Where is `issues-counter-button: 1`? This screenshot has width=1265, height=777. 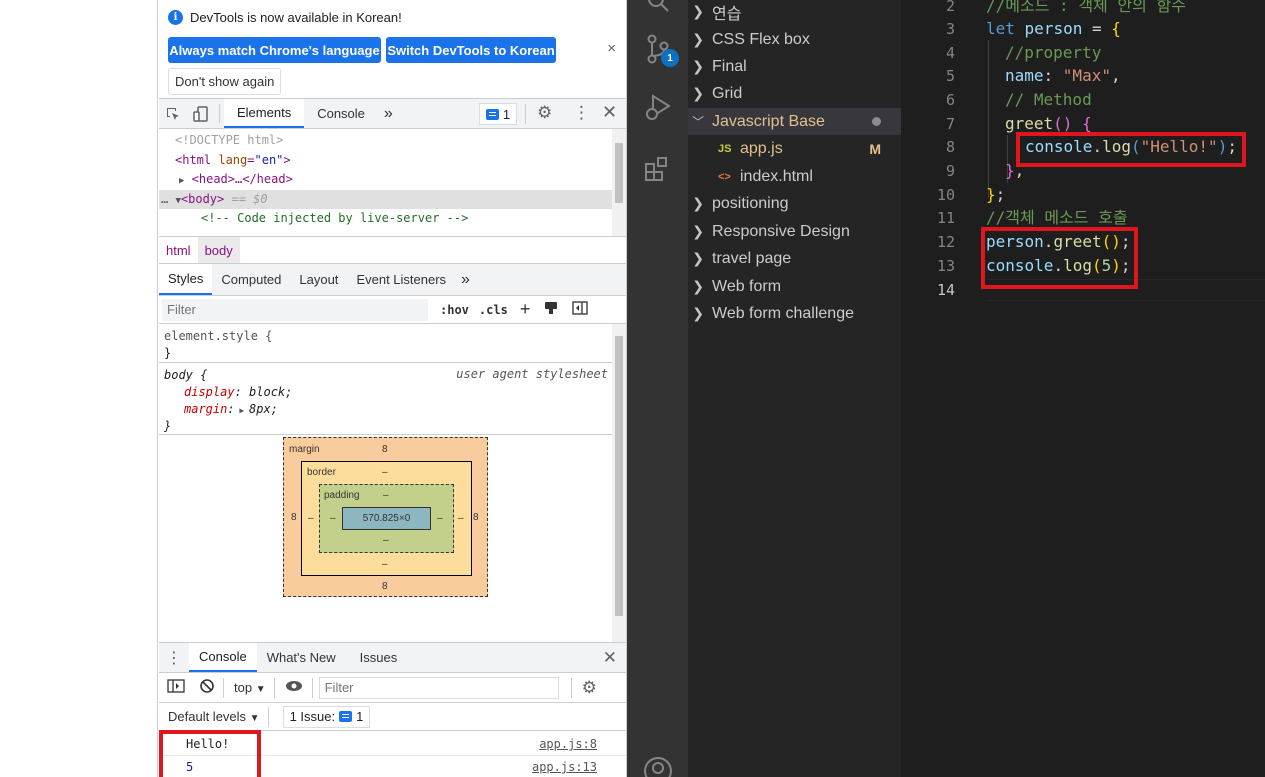 issues-counter-button: 1 is located at coordinates (498, 114).